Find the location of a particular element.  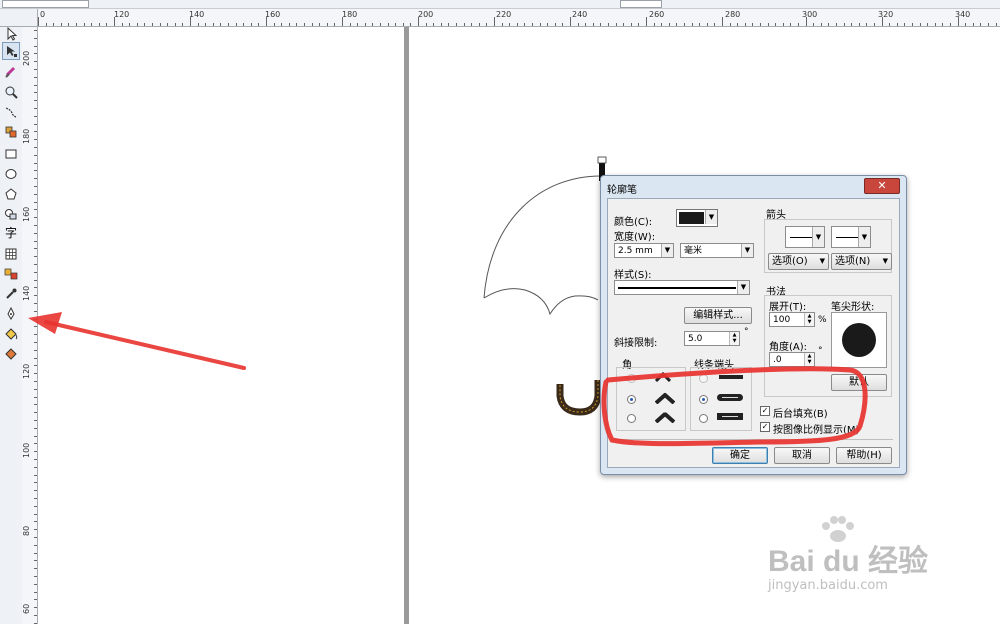

color-label: 颜色(C): is located at coordinates (633, 222).